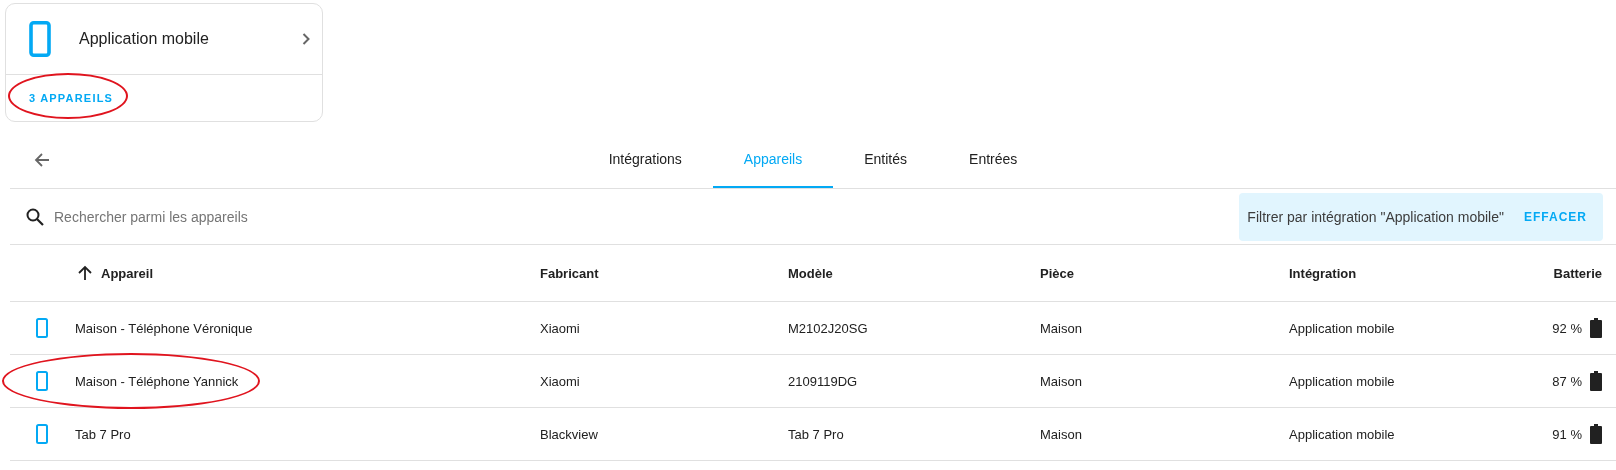 This screenshot has width=1616, height=470. Describe the element at coordinates (810, 273) in the screenshot. I see `column-header: Modèle` at that location.